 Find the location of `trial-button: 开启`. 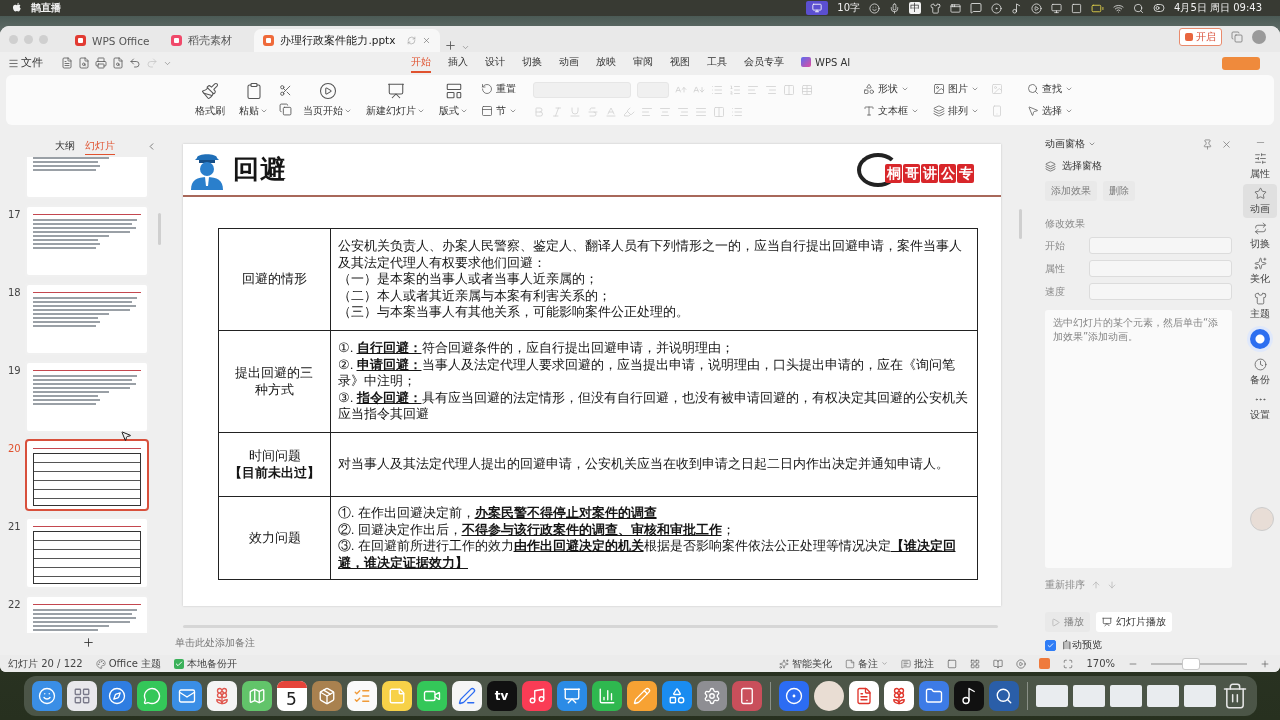

trial-button: 开启 is located at coordinates (1200, 37).